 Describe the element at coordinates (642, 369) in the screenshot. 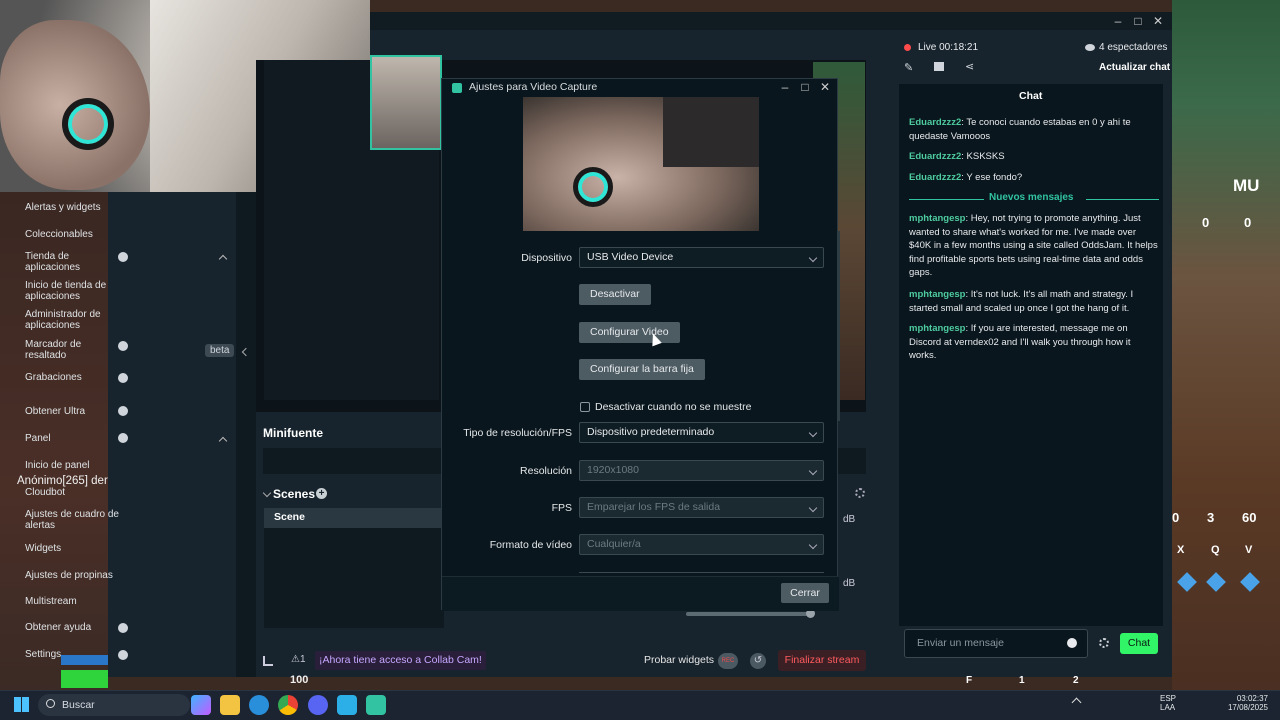

I see `configurar-barra-button: Configurar la barra fija` at that location.